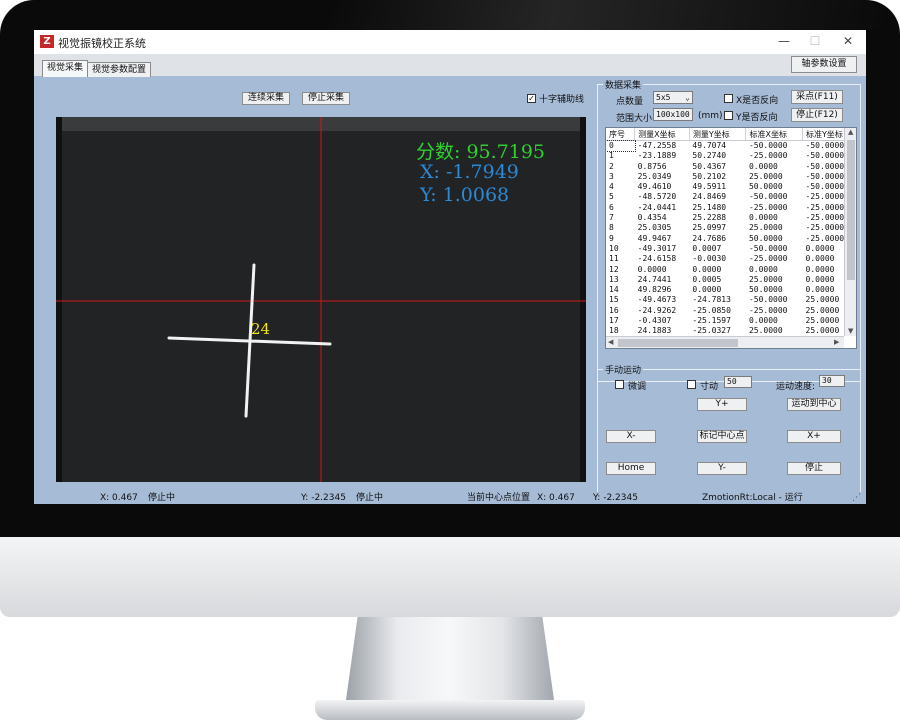 Image resolution: width=900 pixels, height=724 pixels. I want to click on table-row: 17 -0.4307 -25.1597 0.0000 25.0000, so click(731, 321).